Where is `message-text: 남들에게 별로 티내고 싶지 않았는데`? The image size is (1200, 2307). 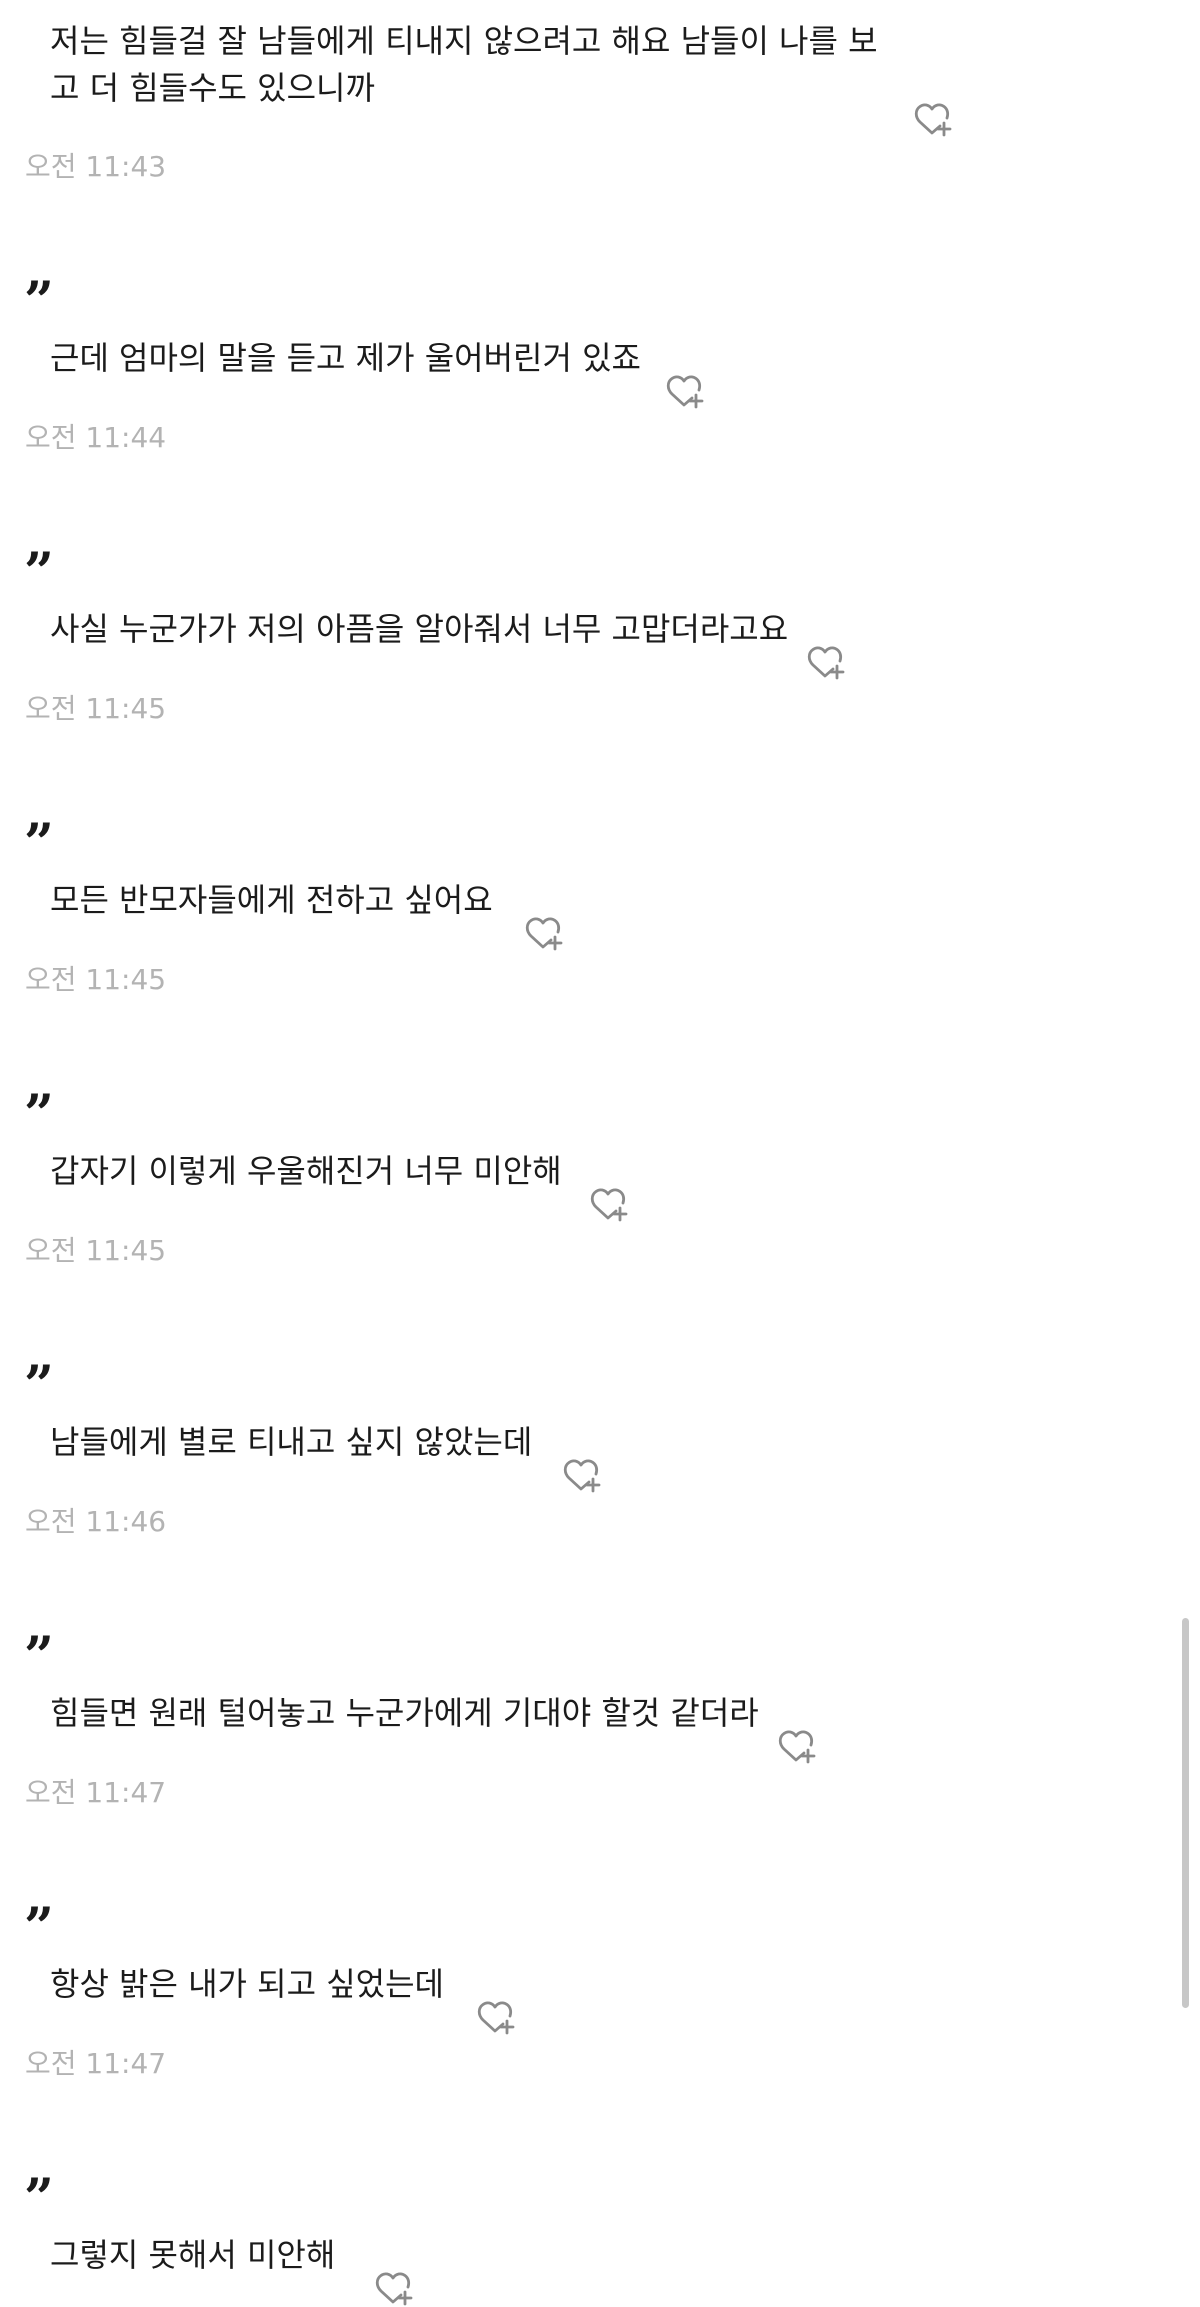
message-text: 남들에게 별로 티내고 싶지 않았는데 is located at coordinates (291, 1442).